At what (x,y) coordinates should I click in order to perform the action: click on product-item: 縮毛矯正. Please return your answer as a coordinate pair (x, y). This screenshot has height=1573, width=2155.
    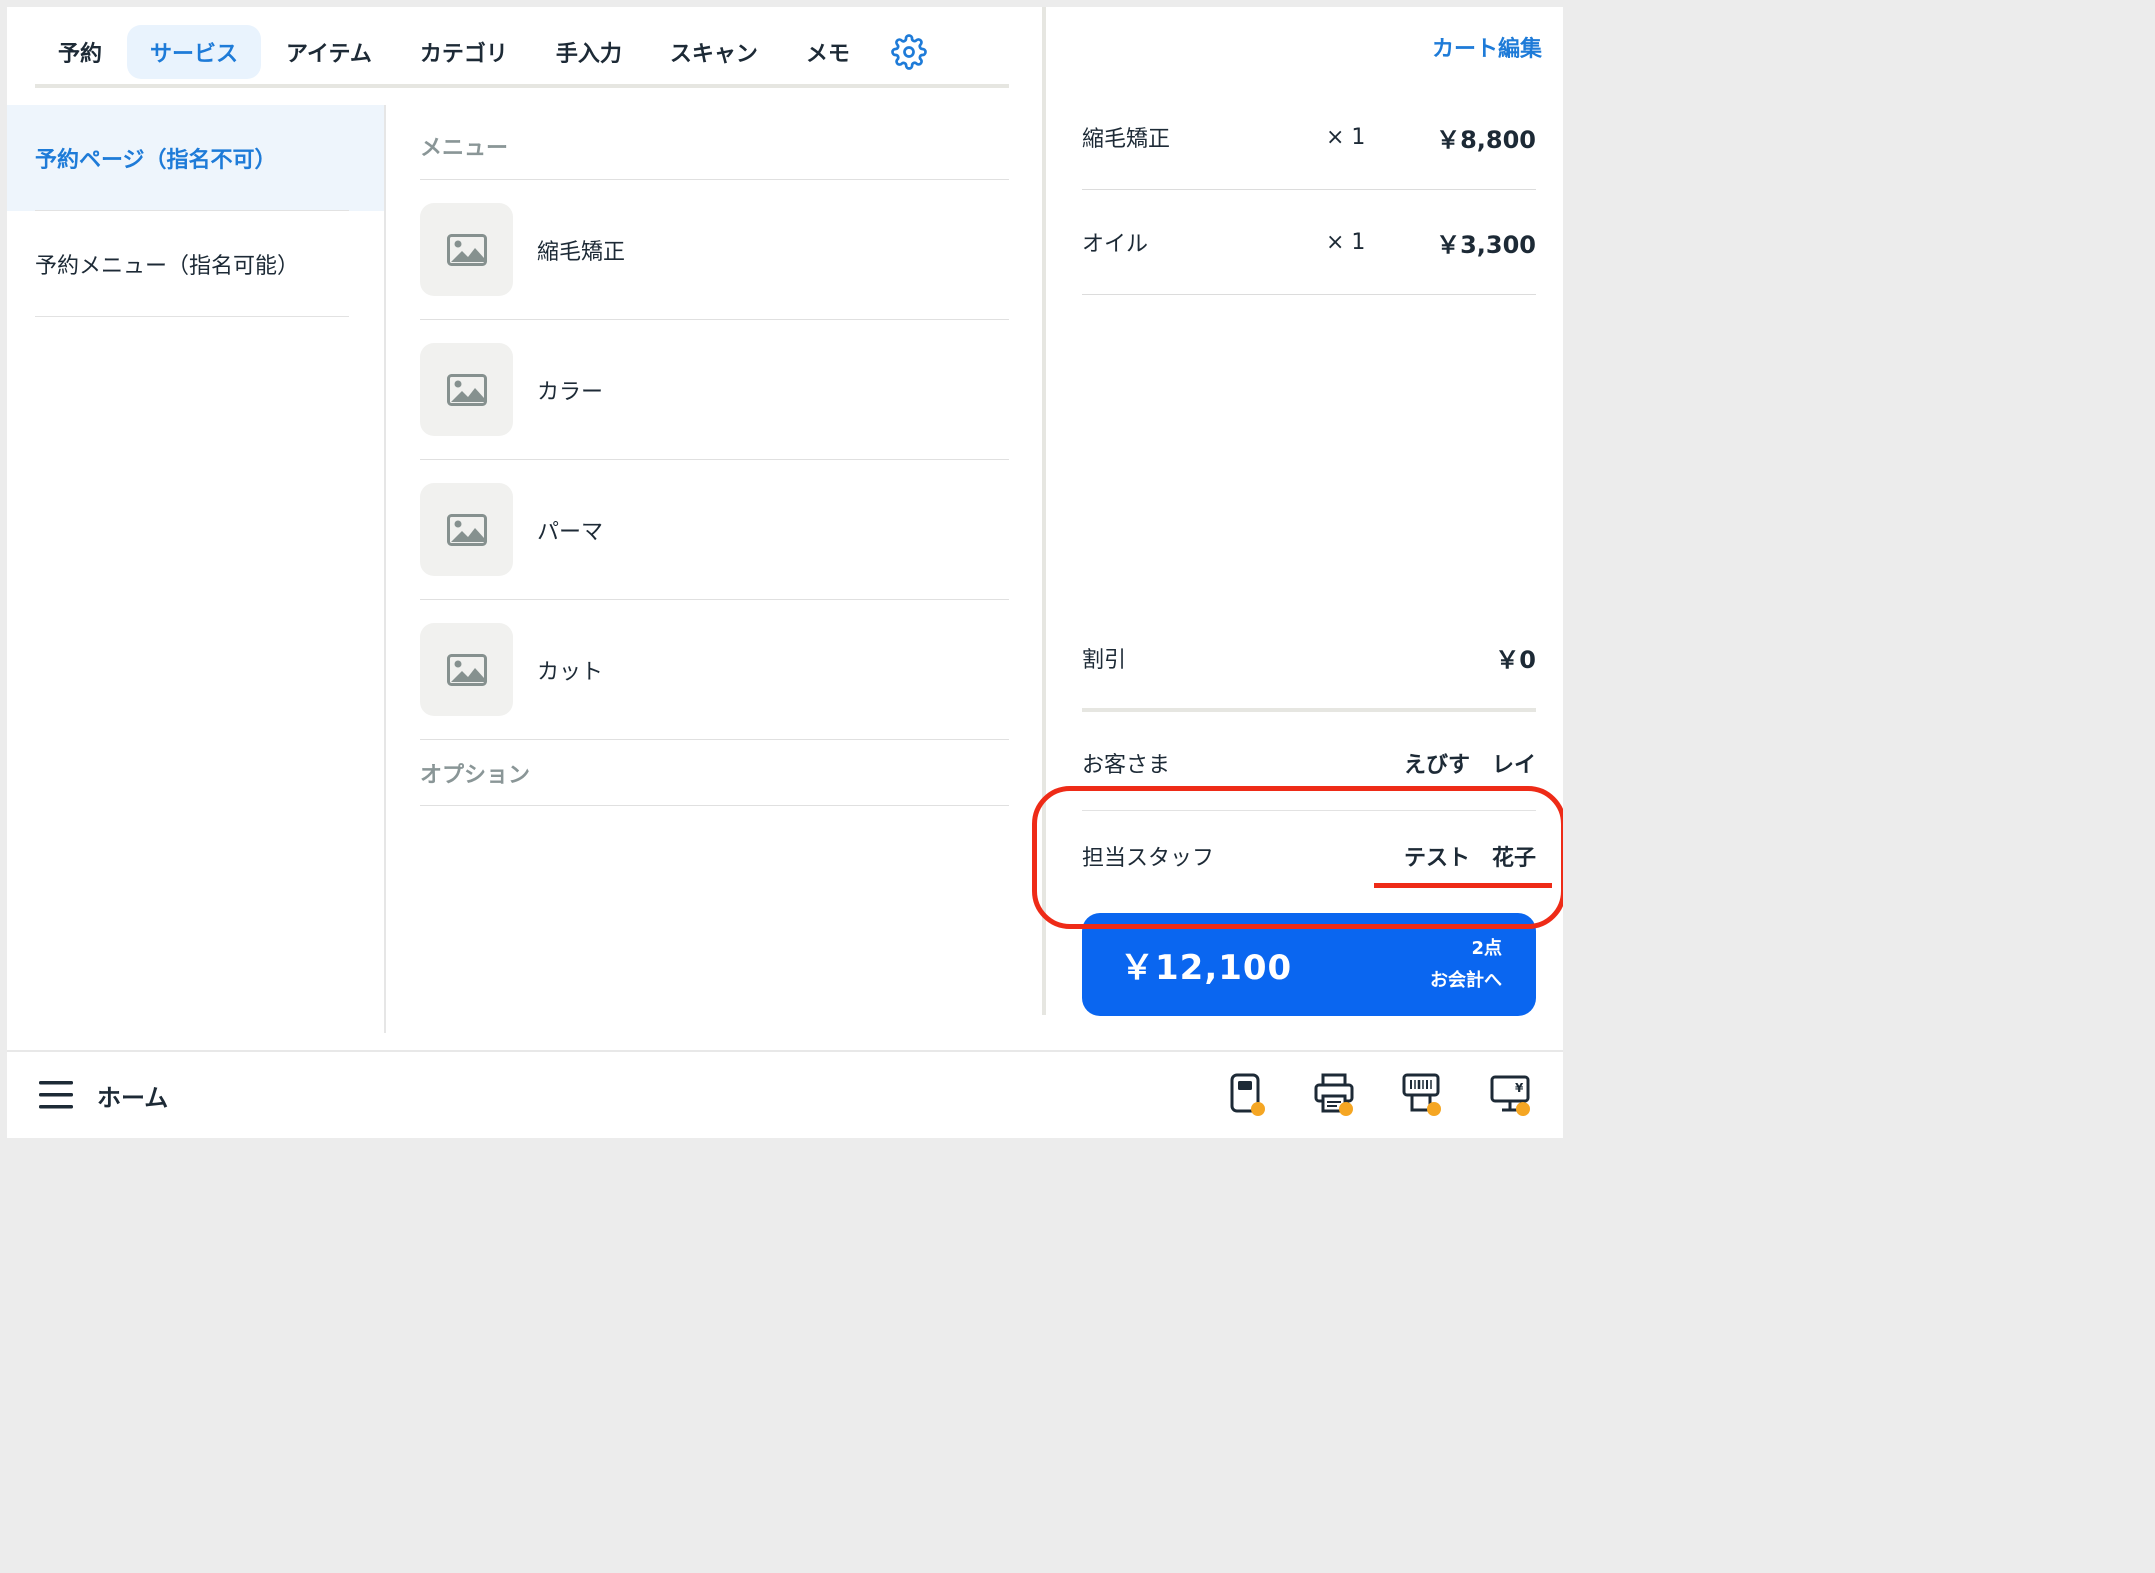
    Looking at the image, I should click on (714, 250).